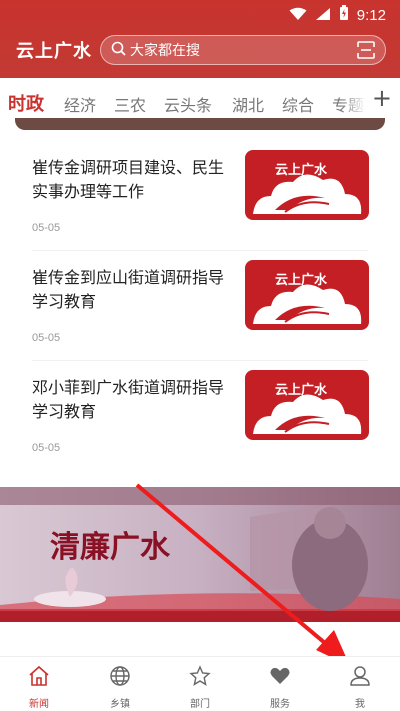  What do you see at coordinates (200, 704) in the screenshot?
I see `nav-label: 部门` at bounding box center [200, 704].